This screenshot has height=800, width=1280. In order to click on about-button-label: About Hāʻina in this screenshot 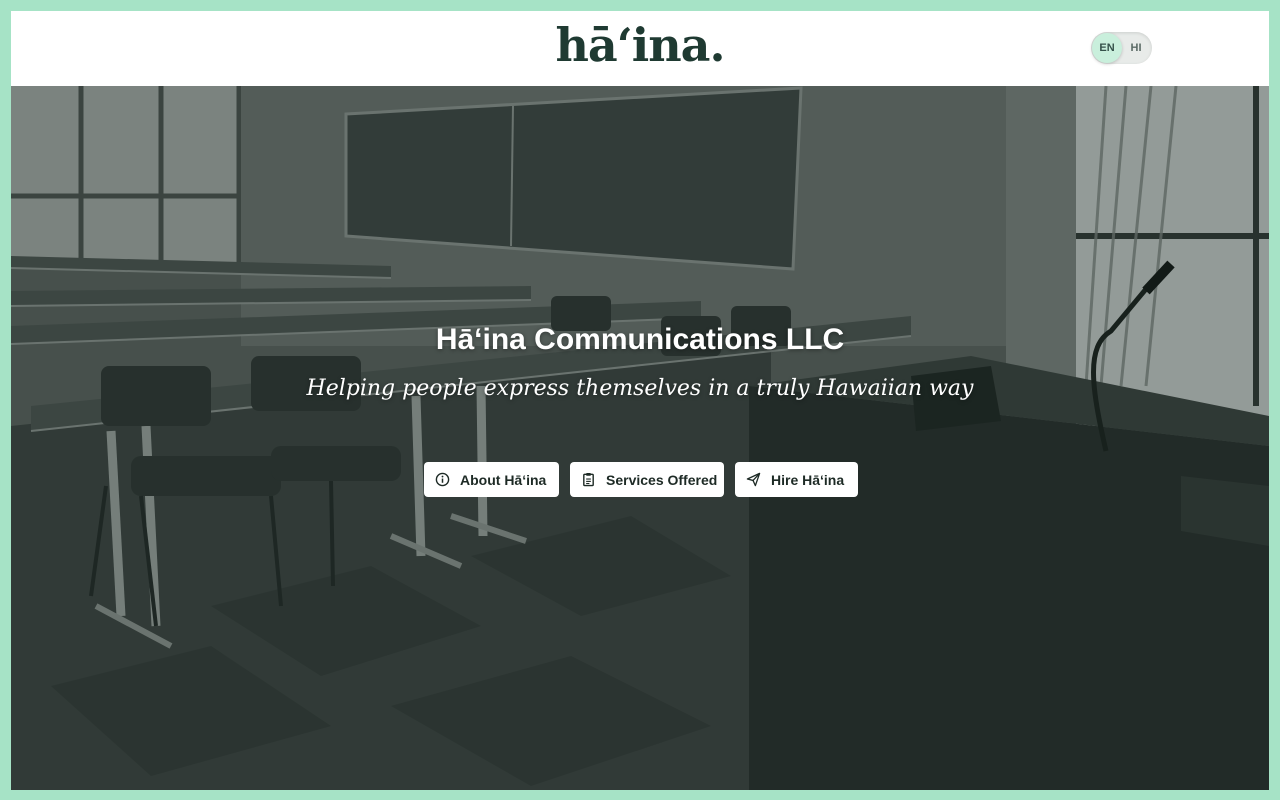, I will do `click(503, 479)`.